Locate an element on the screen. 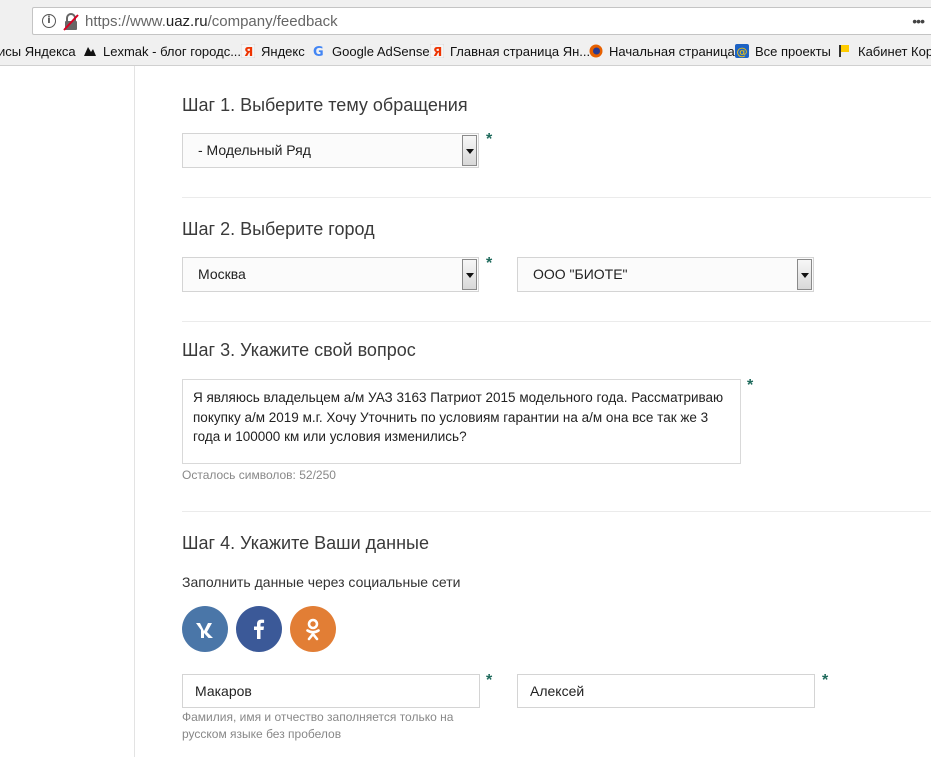 The height and width of the screenshot is (757, 931). city-select-dropdown is located at coordinates (469, 274).